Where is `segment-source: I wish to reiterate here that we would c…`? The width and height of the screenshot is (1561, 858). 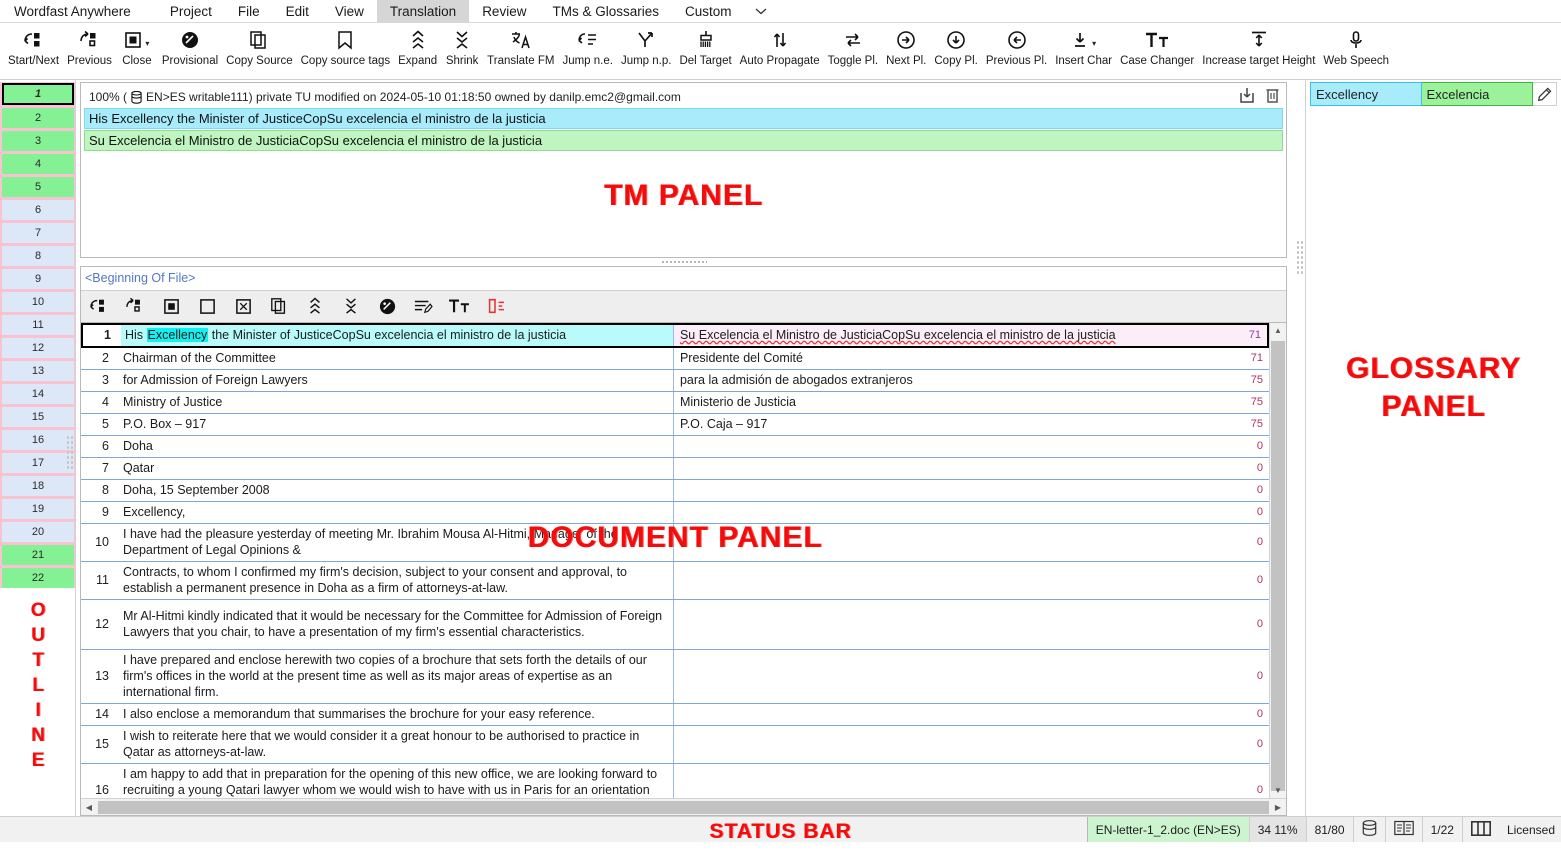 segment-source: I wish to reiterate here that we would c… is located at coordinates (396, 744).